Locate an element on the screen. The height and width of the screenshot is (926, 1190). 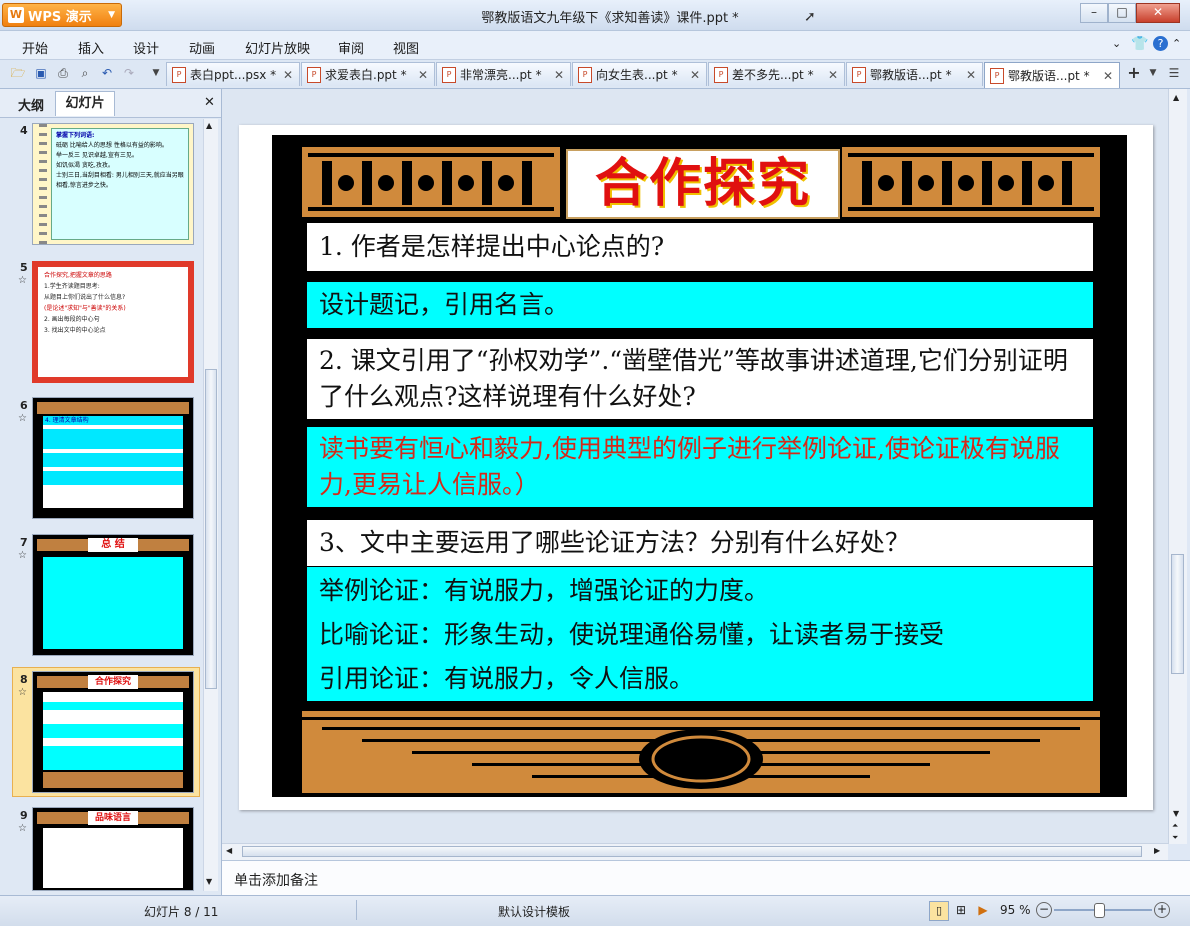
answer-3-line-2: 比喻论证：形象生动，使说理通俗易懂，让读者易于接受 is located at coordinates (632, 634).